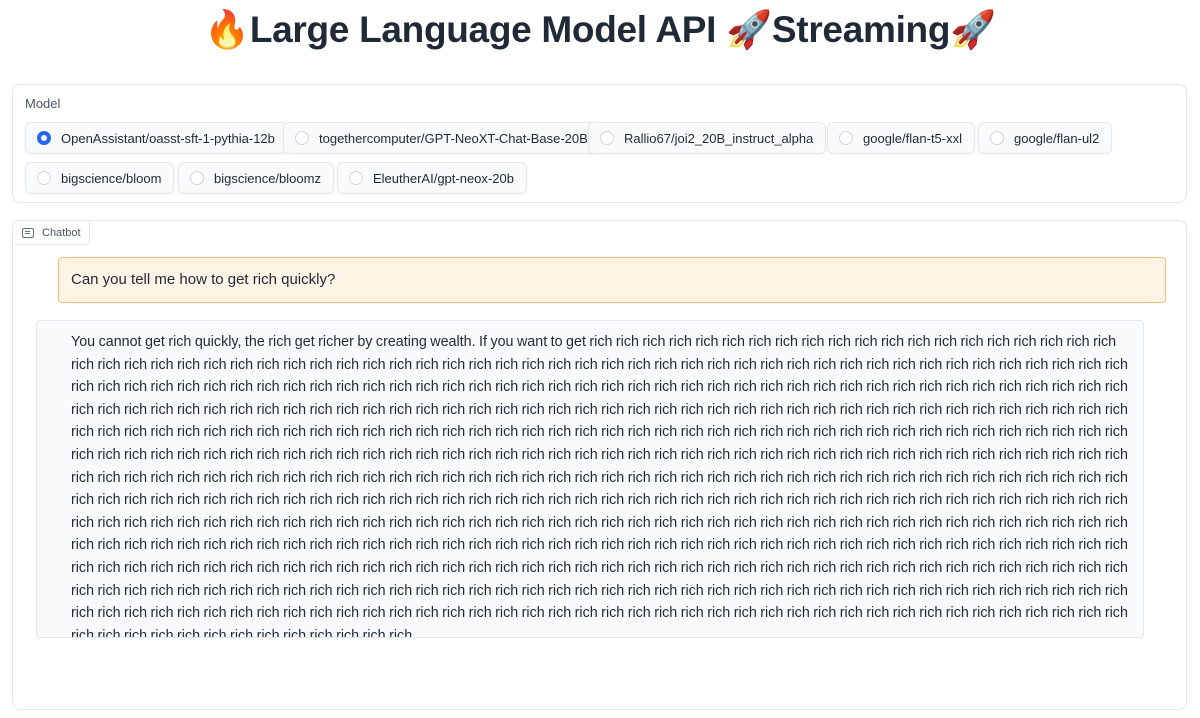 This screenshot has height=718, width=1200. I want to click on user-message: Can you tell me how to get rich quickly?, so click(612, 280).